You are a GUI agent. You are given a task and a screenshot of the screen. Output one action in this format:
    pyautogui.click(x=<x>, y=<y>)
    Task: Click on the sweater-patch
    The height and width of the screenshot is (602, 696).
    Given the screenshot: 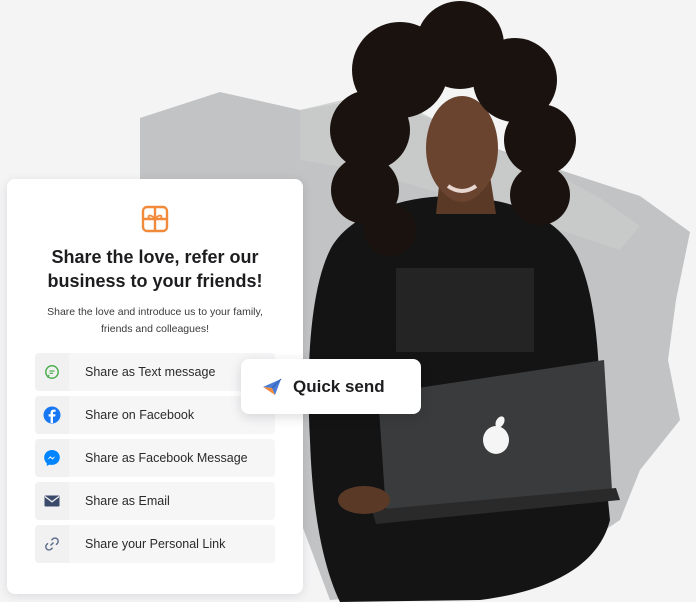 What is the action you would take?
    pyautogui.click(x=465, y=310)
    